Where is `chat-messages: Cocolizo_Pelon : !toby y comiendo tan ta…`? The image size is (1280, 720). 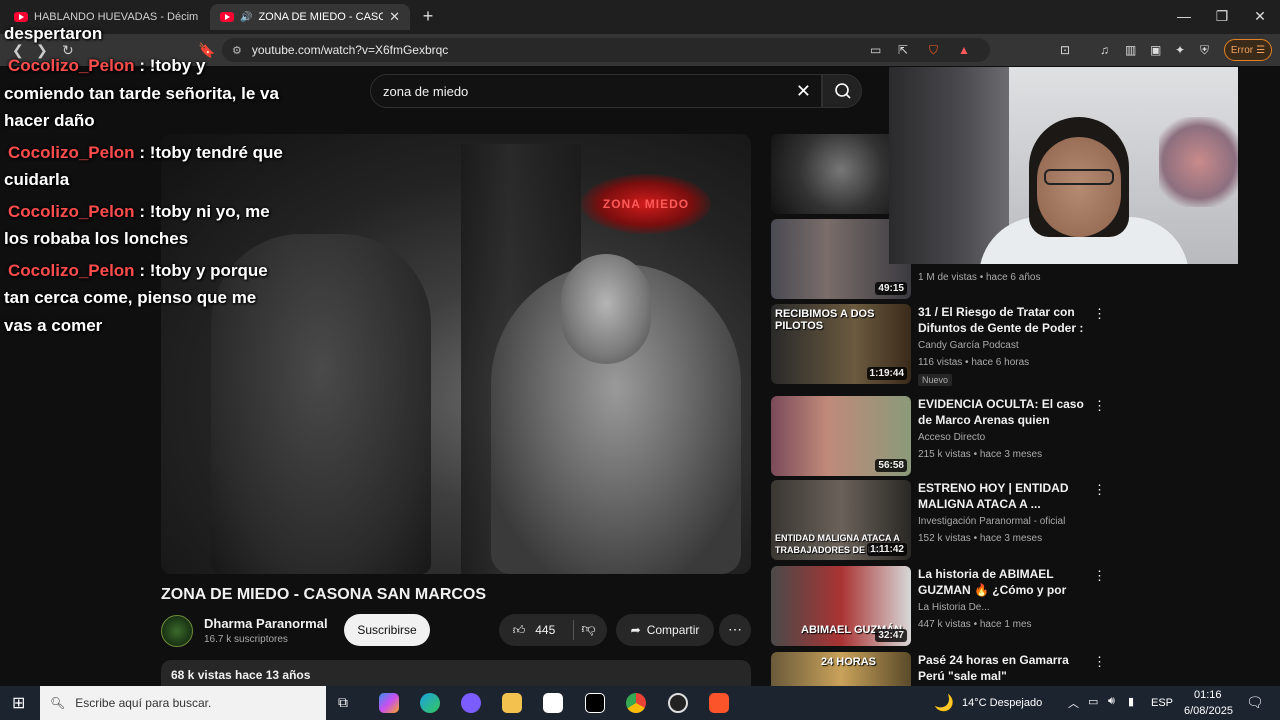 chat-messages: Cocolizo_Pelon : !toby y comiendo tan ta… is located at coordinates (144, 197).